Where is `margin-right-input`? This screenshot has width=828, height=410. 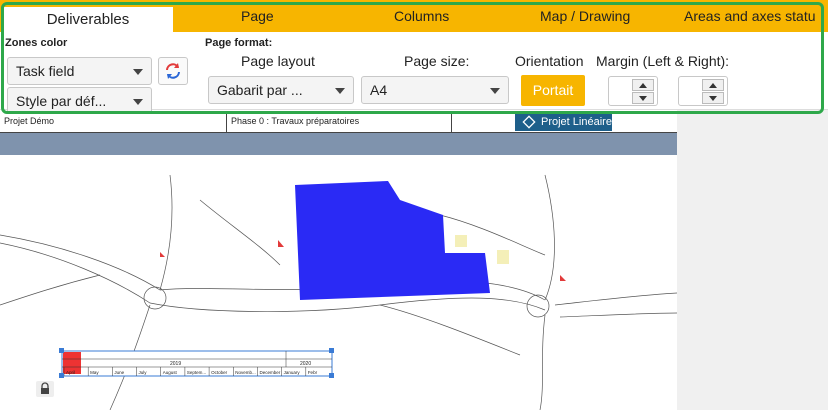
margin-right-input is located at coordinates (688, 91).